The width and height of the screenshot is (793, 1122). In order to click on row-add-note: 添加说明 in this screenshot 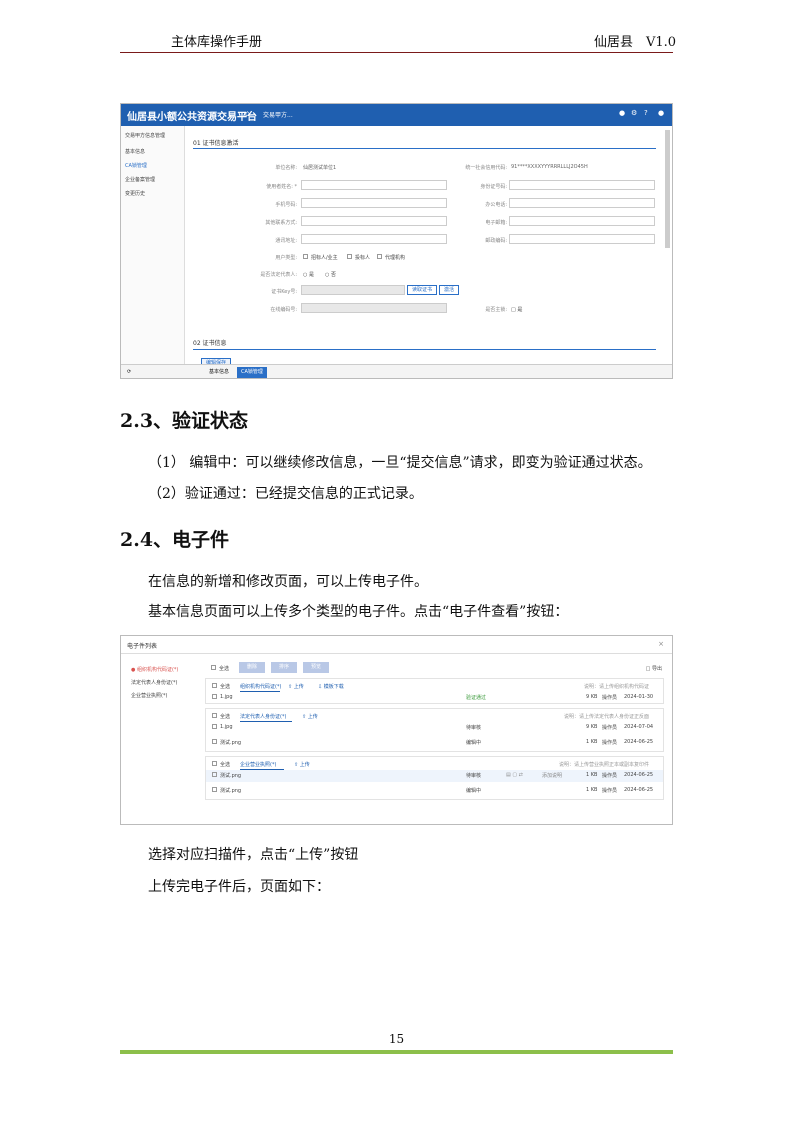, I will do `click(552, 775)`.